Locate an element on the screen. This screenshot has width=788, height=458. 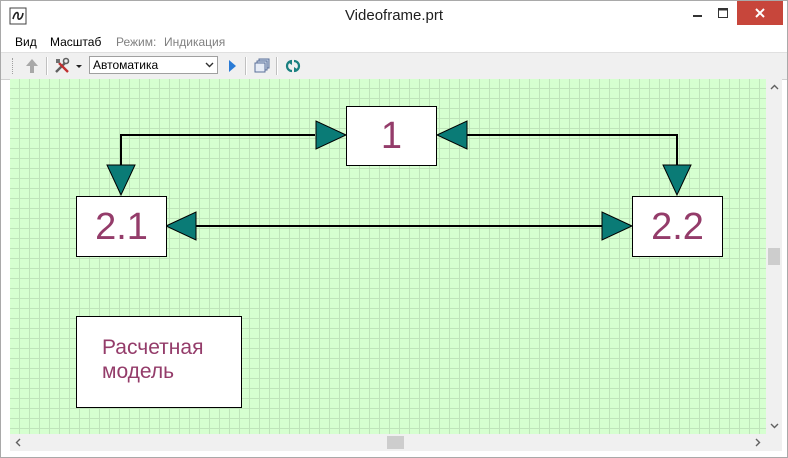
title-bar: Videoframe.prt is located at coordinates (394, 16).